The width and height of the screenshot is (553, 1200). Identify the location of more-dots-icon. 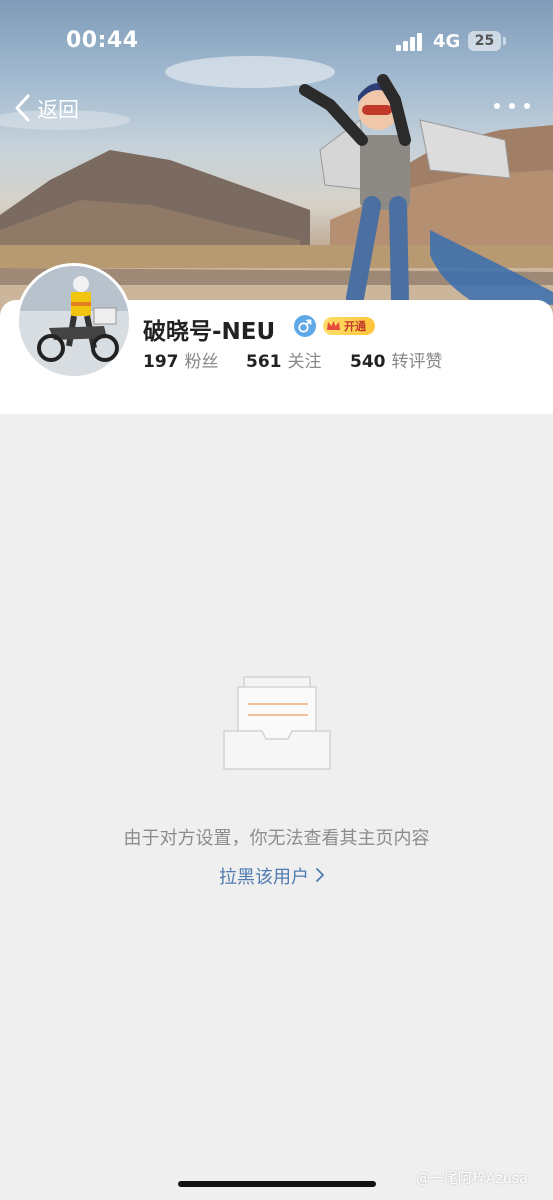
(512, 106).